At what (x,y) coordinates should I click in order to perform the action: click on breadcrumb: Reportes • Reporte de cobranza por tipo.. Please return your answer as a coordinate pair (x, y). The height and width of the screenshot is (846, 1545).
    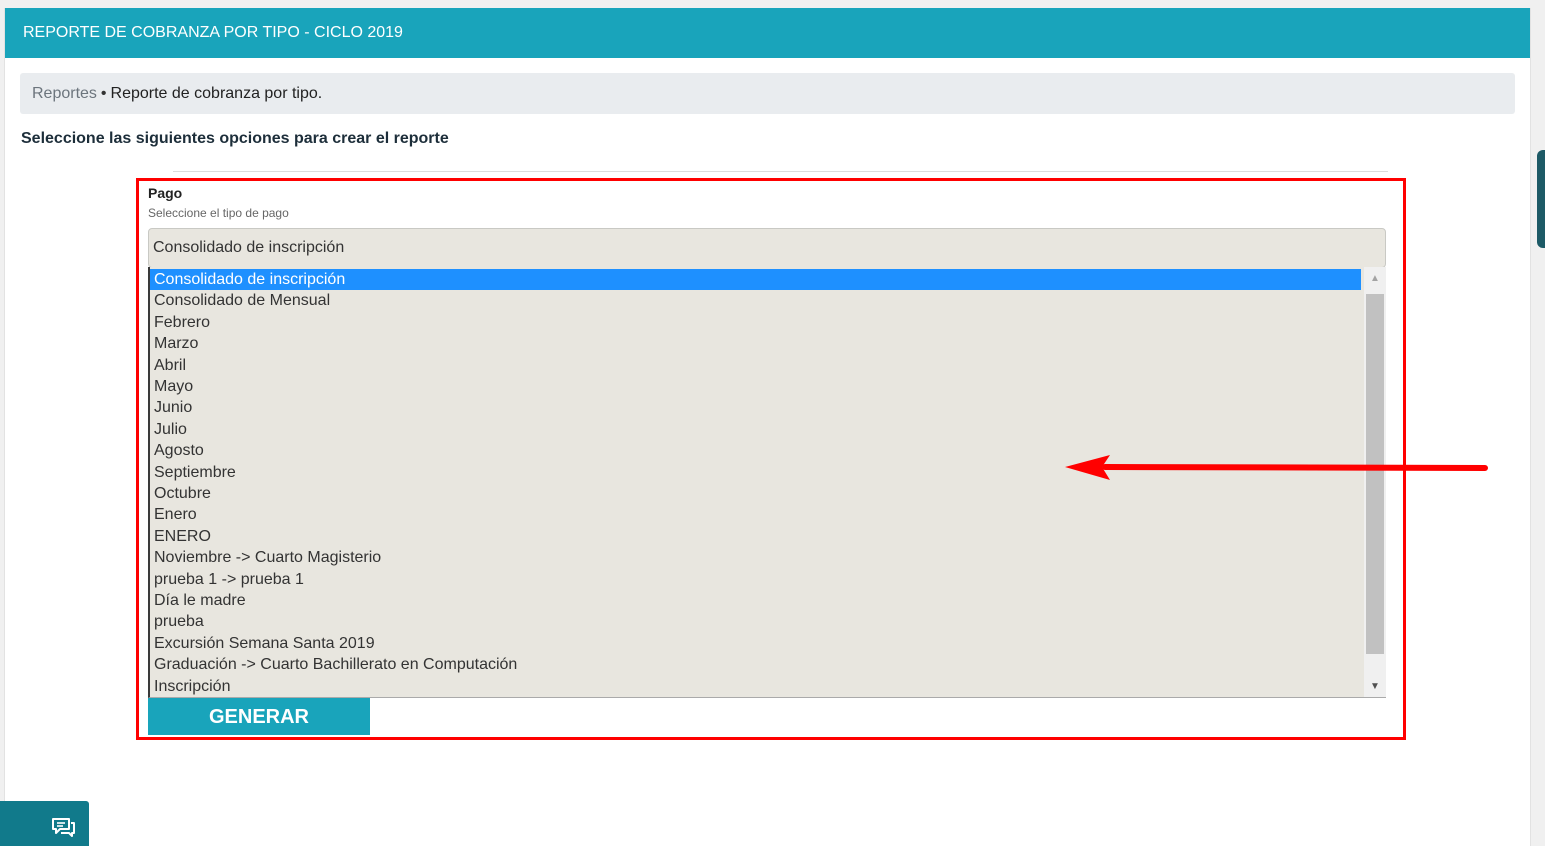
    Looking at the image, I should click on (767, 93).